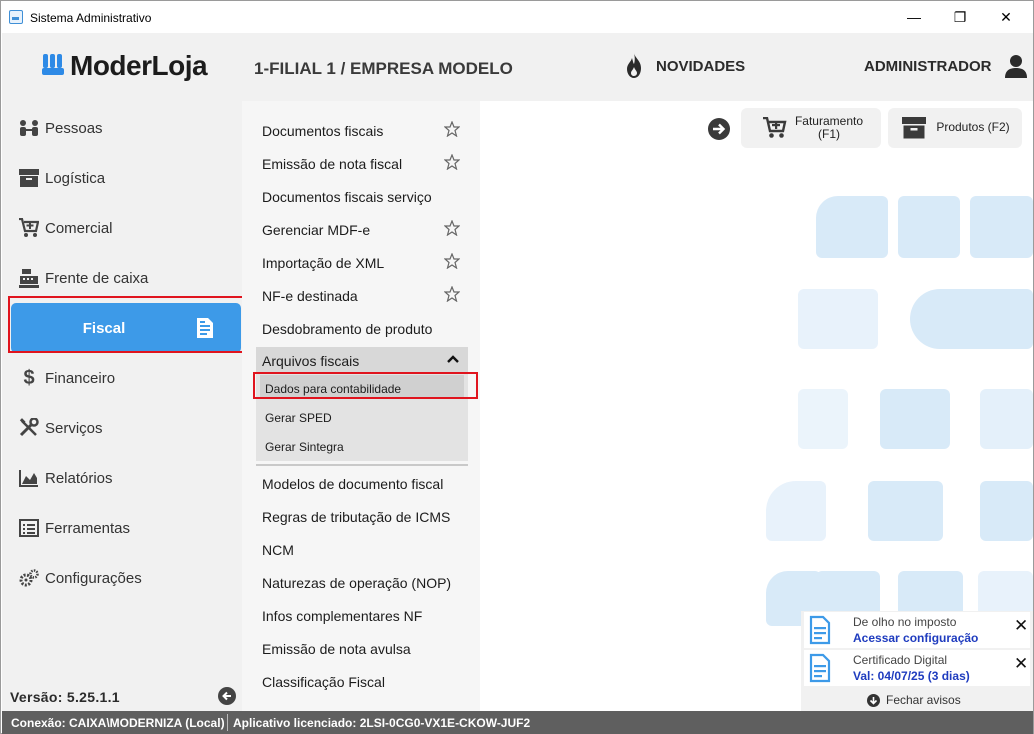 The width and height of the screenshot is (1034, 734). I want to click on title-bar: Sistema Administrativo — ❐ ✕, so click(517, 17).